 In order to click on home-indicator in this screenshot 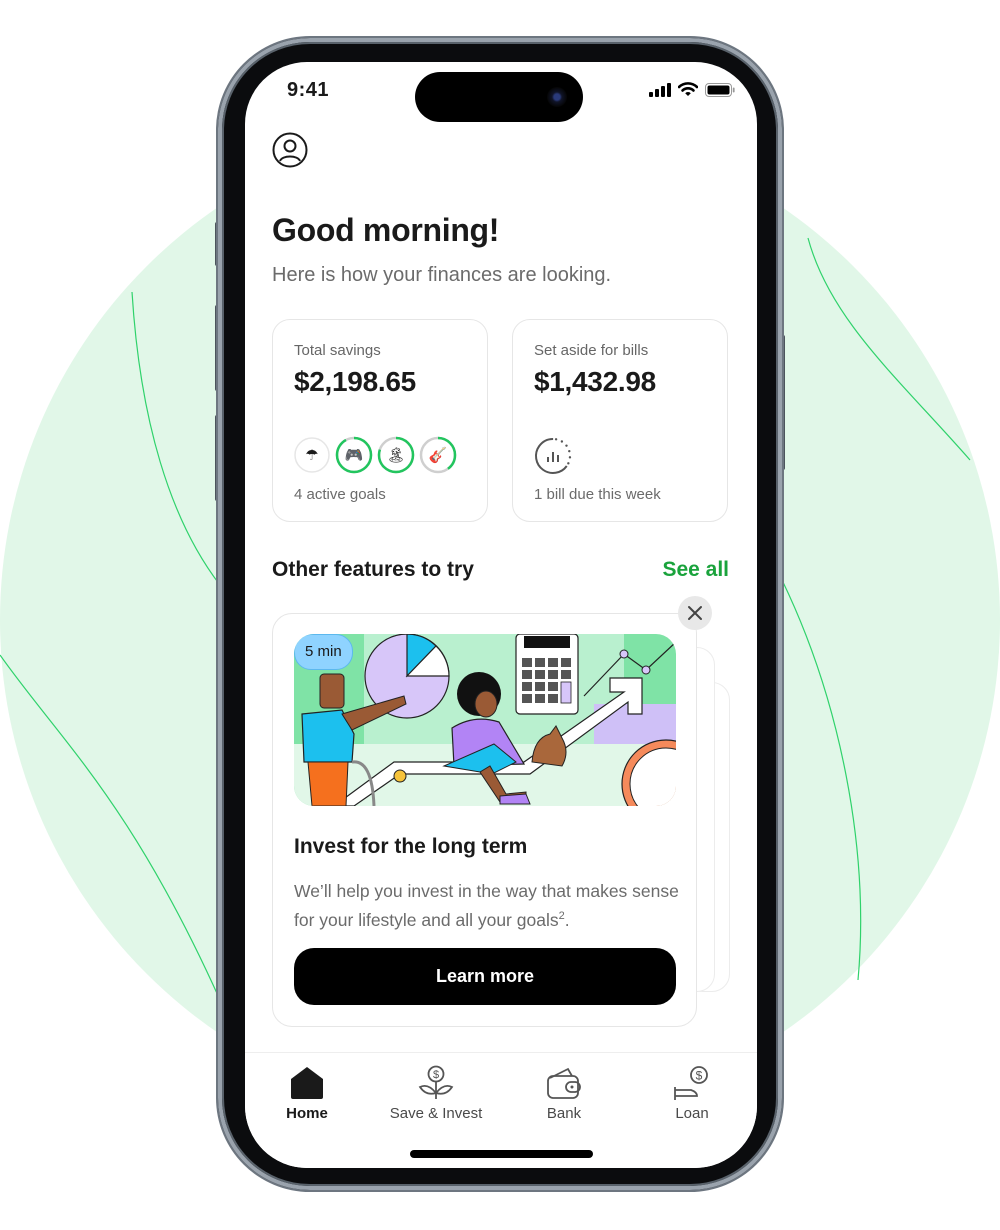, I will do `click(501, 1154)`.